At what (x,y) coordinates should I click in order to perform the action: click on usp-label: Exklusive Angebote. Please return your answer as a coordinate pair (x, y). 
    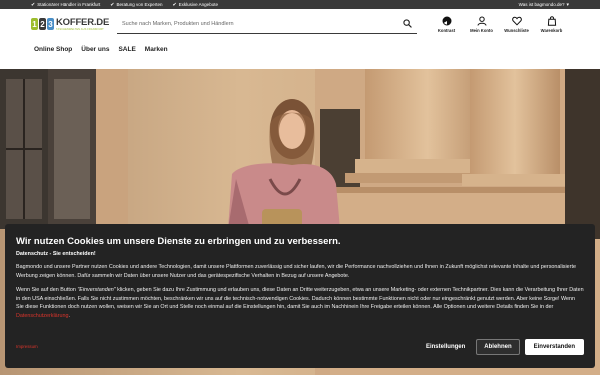
    Looking at the image, I should click on (198, 4).